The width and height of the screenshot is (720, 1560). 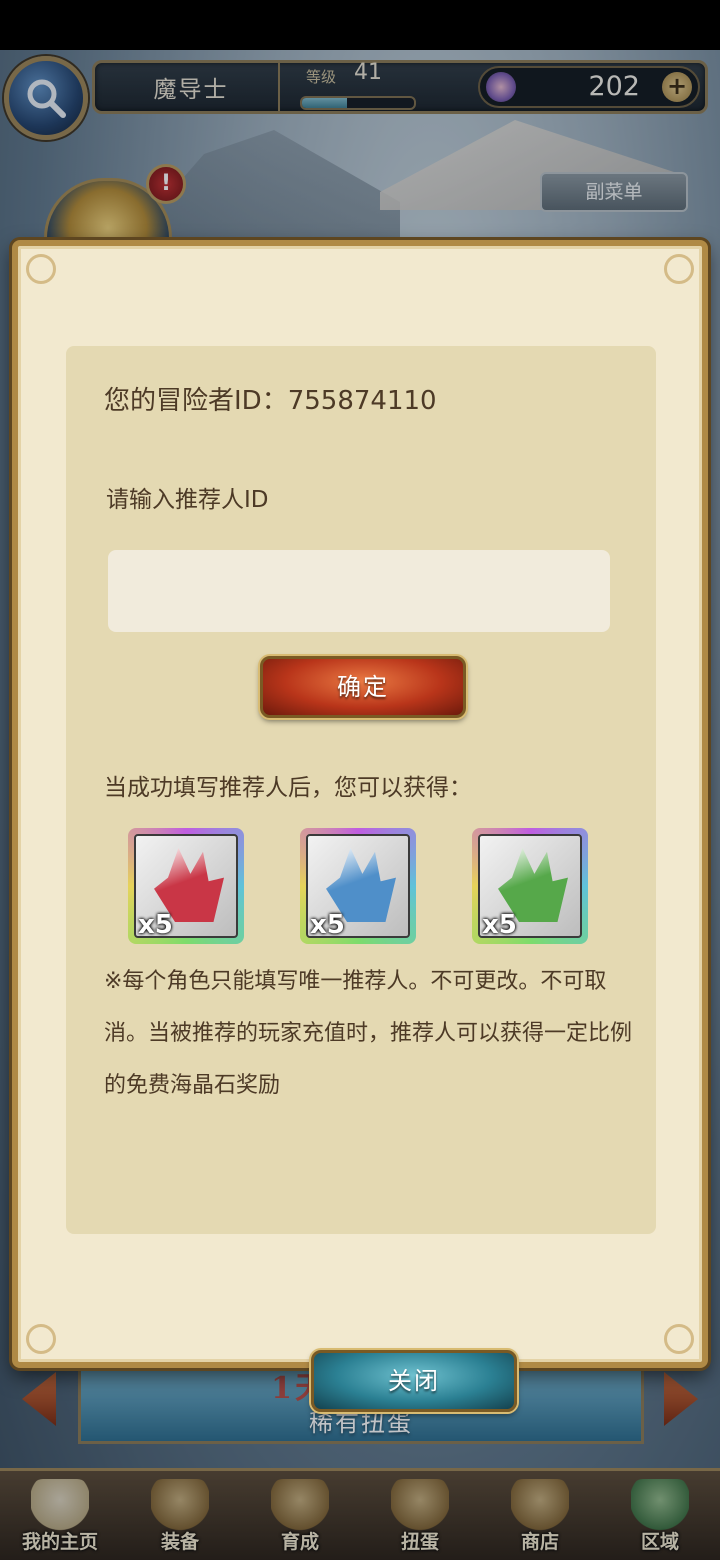 What do you see at coordinates (270, 401) in the screenshot?
I see `adventurer-id: 您的冒险者ID：755874110` at bounding box center [270, 401].